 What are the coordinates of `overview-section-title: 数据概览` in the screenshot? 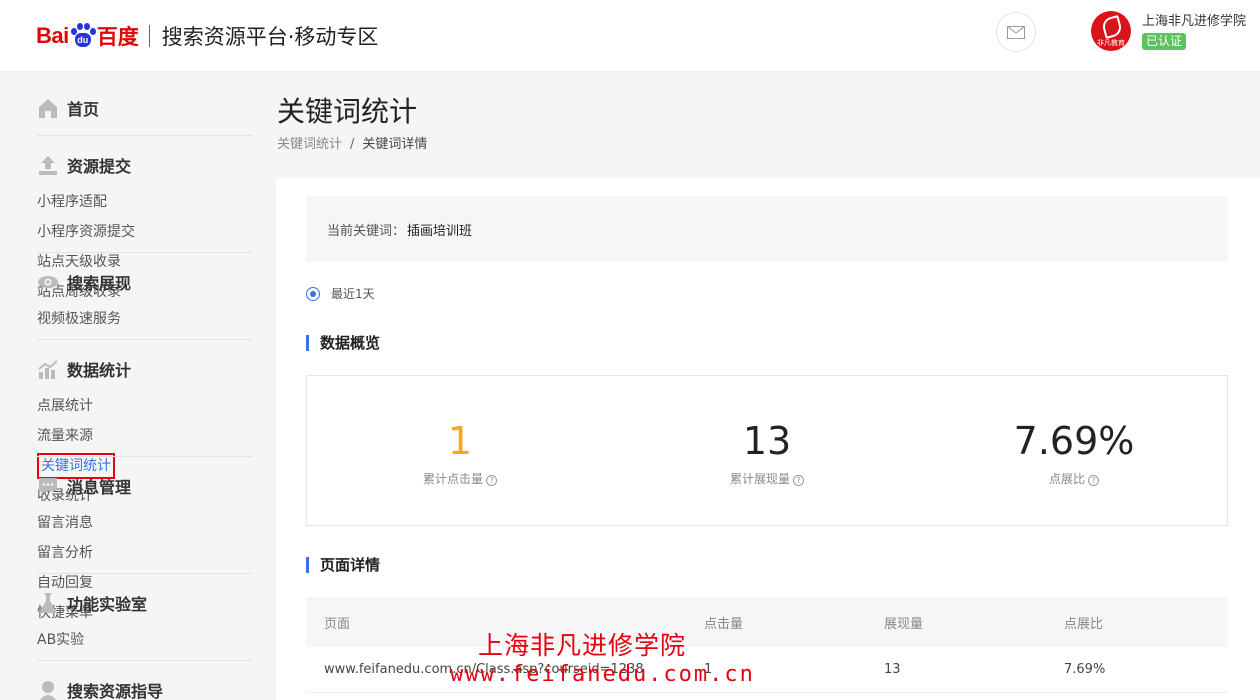 It's located at (343, 343).